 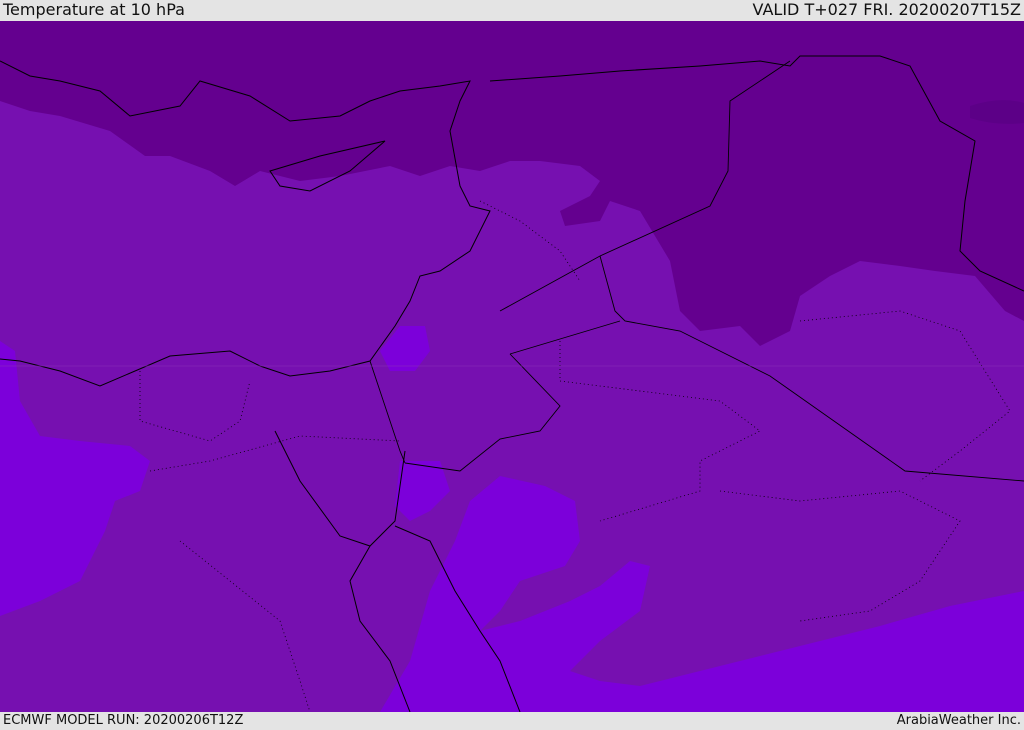 What do you see at coordinates (123, 720) in the screenshot?
I see `model-run: ECMWF MODEL RUN: 20200206T12Z` at bounding box center [123, 720].